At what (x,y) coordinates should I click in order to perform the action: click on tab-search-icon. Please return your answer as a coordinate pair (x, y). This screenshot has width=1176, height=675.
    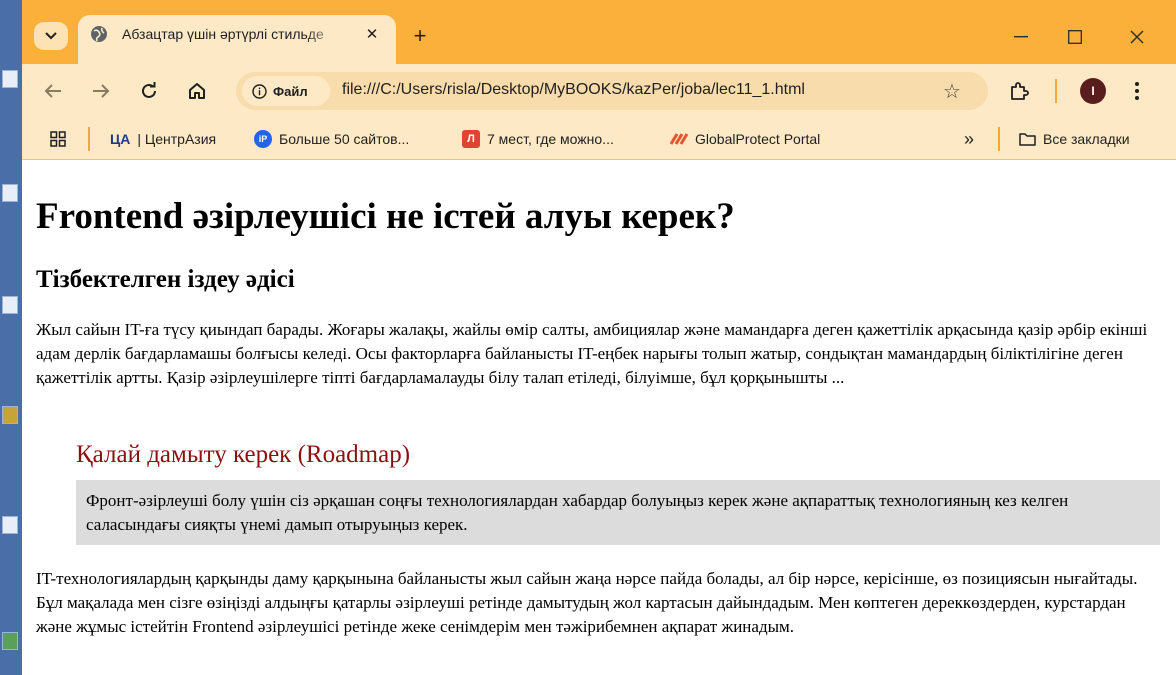
    Looking at the image, I should click on (51, 36).